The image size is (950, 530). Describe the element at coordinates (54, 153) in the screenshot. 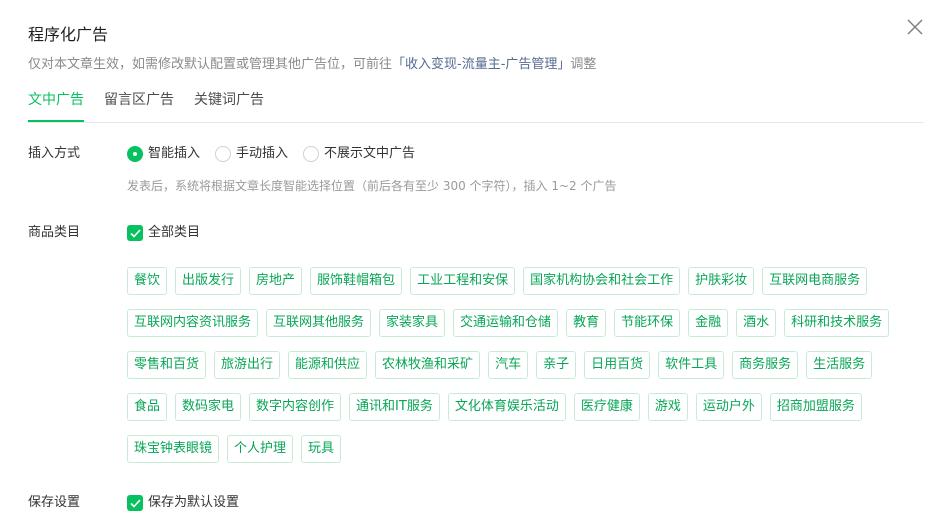

I see `insert-mode-label: 插入方式` at that location.